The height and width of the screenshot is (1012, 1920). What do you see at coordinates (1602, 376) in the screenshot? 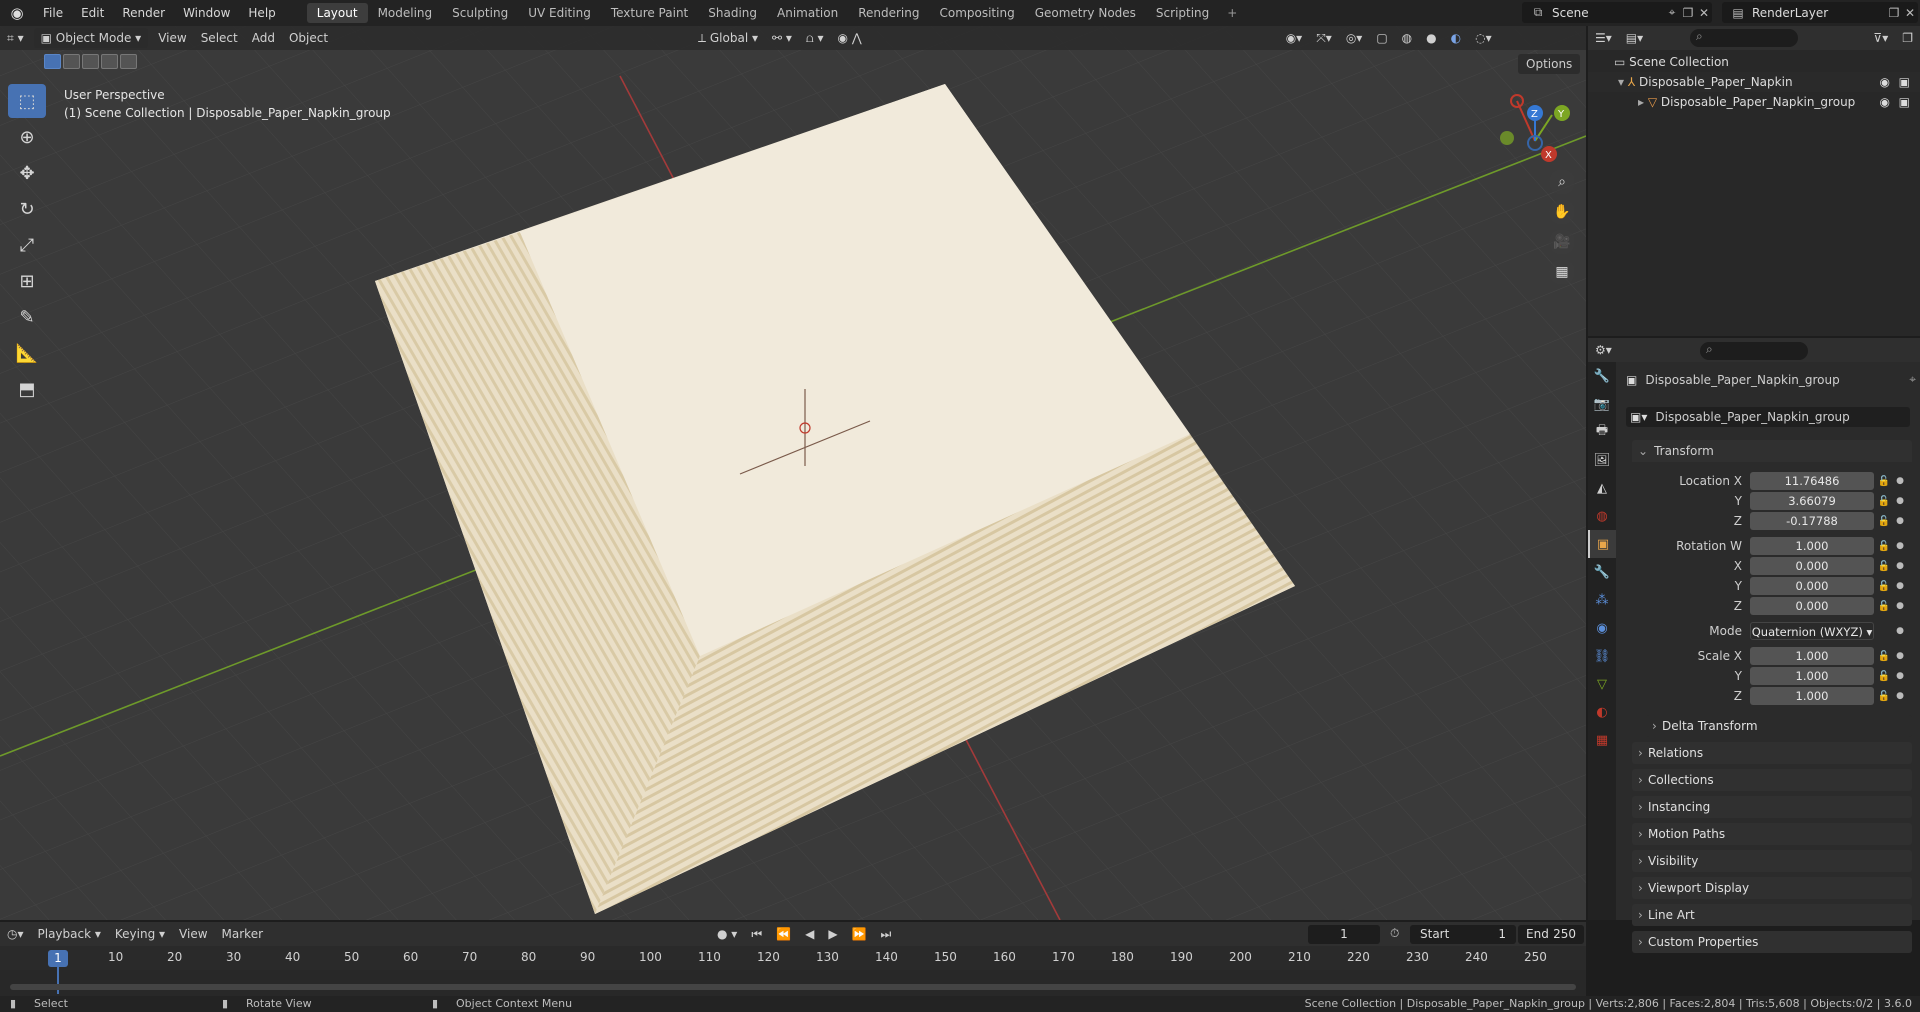
I see `tool-tab-icon: 🔧` at bounding box center [1602, 376].